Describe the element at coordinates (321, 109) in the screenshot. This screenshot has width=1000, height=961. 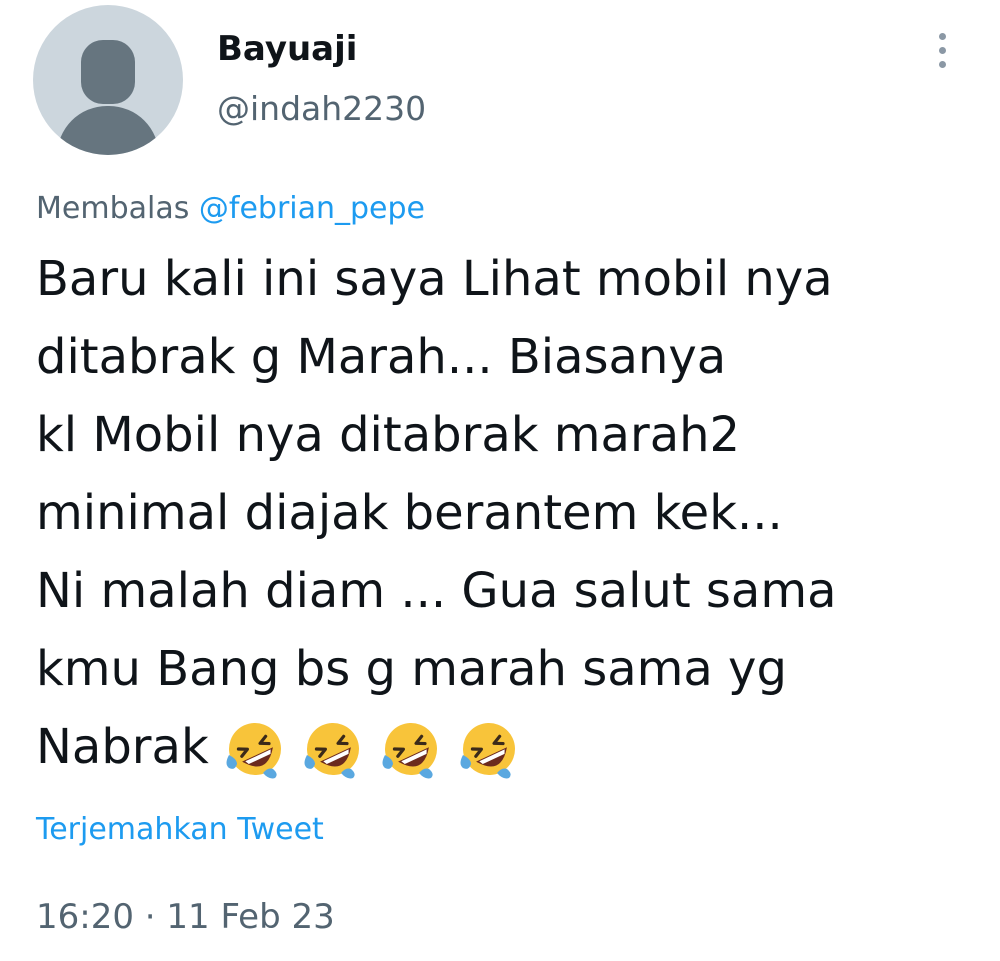
I see `author-handle: @indah2230` at that location.